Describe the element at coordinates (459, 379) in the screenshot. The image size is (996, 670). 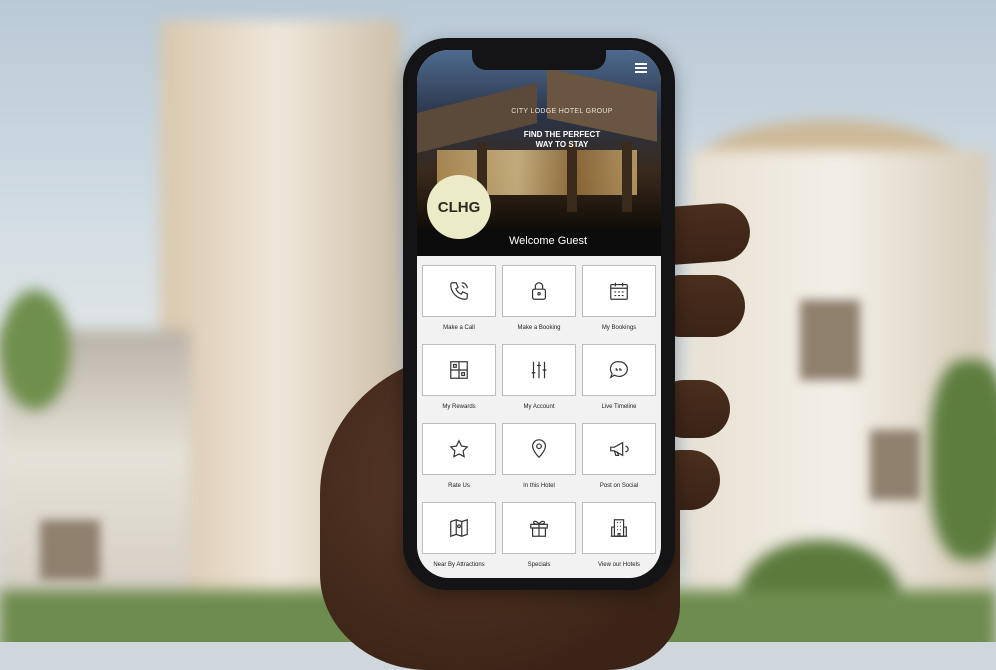
I see `tile-my-rewards: My Rewards` at that location.